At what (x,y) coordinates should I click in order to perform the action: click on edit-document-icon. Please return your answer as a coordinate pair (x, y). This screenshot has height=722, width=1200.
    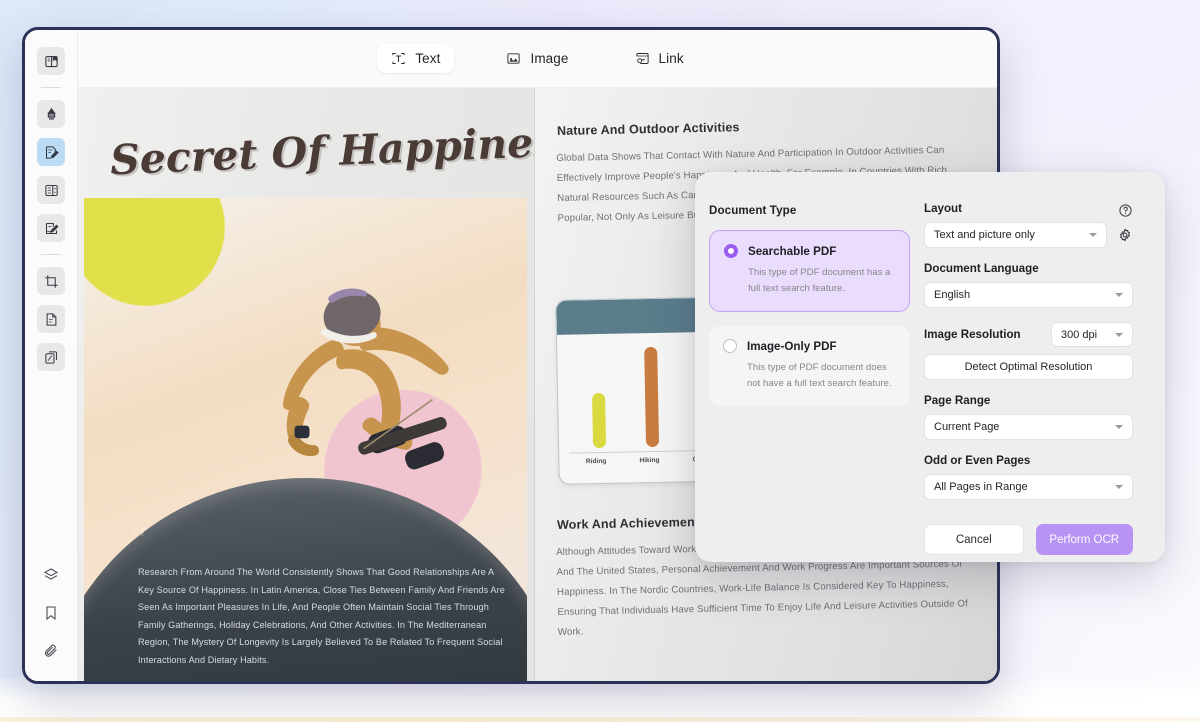
    Looking at the image, I should click on (51, 152).